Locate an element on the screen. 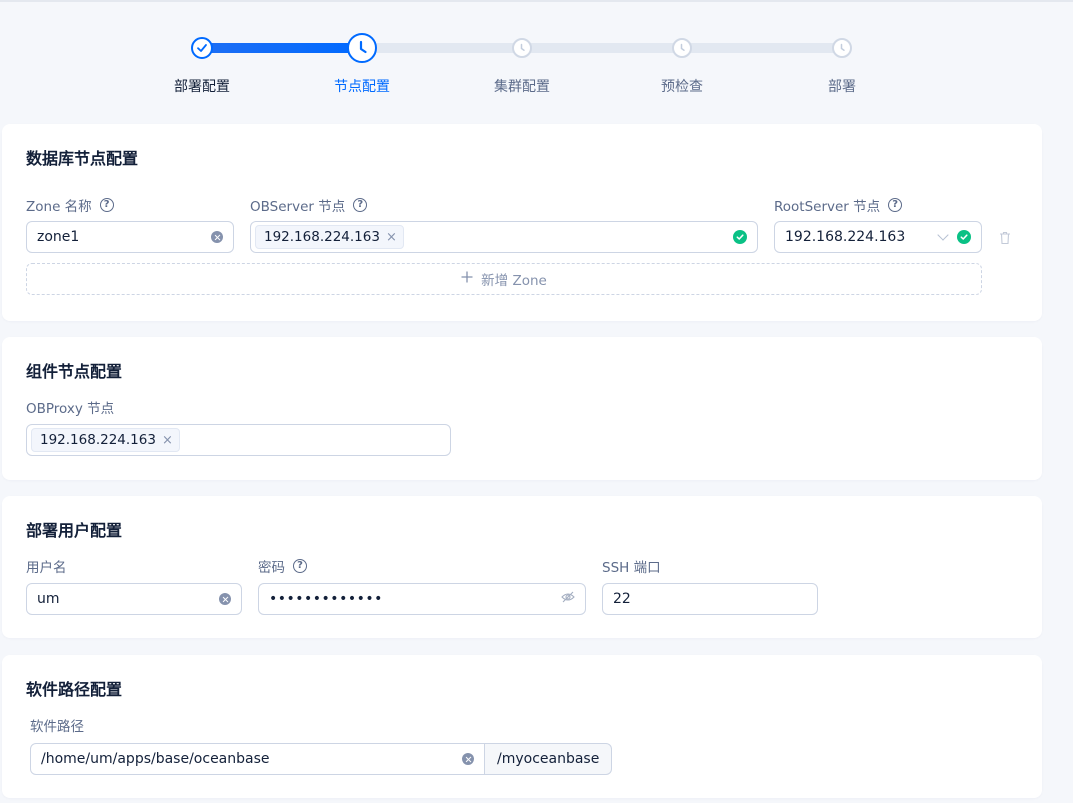 This screenshot has height=803, width=1073. password-label: 密码 ? is located at coordinates (282, 566).